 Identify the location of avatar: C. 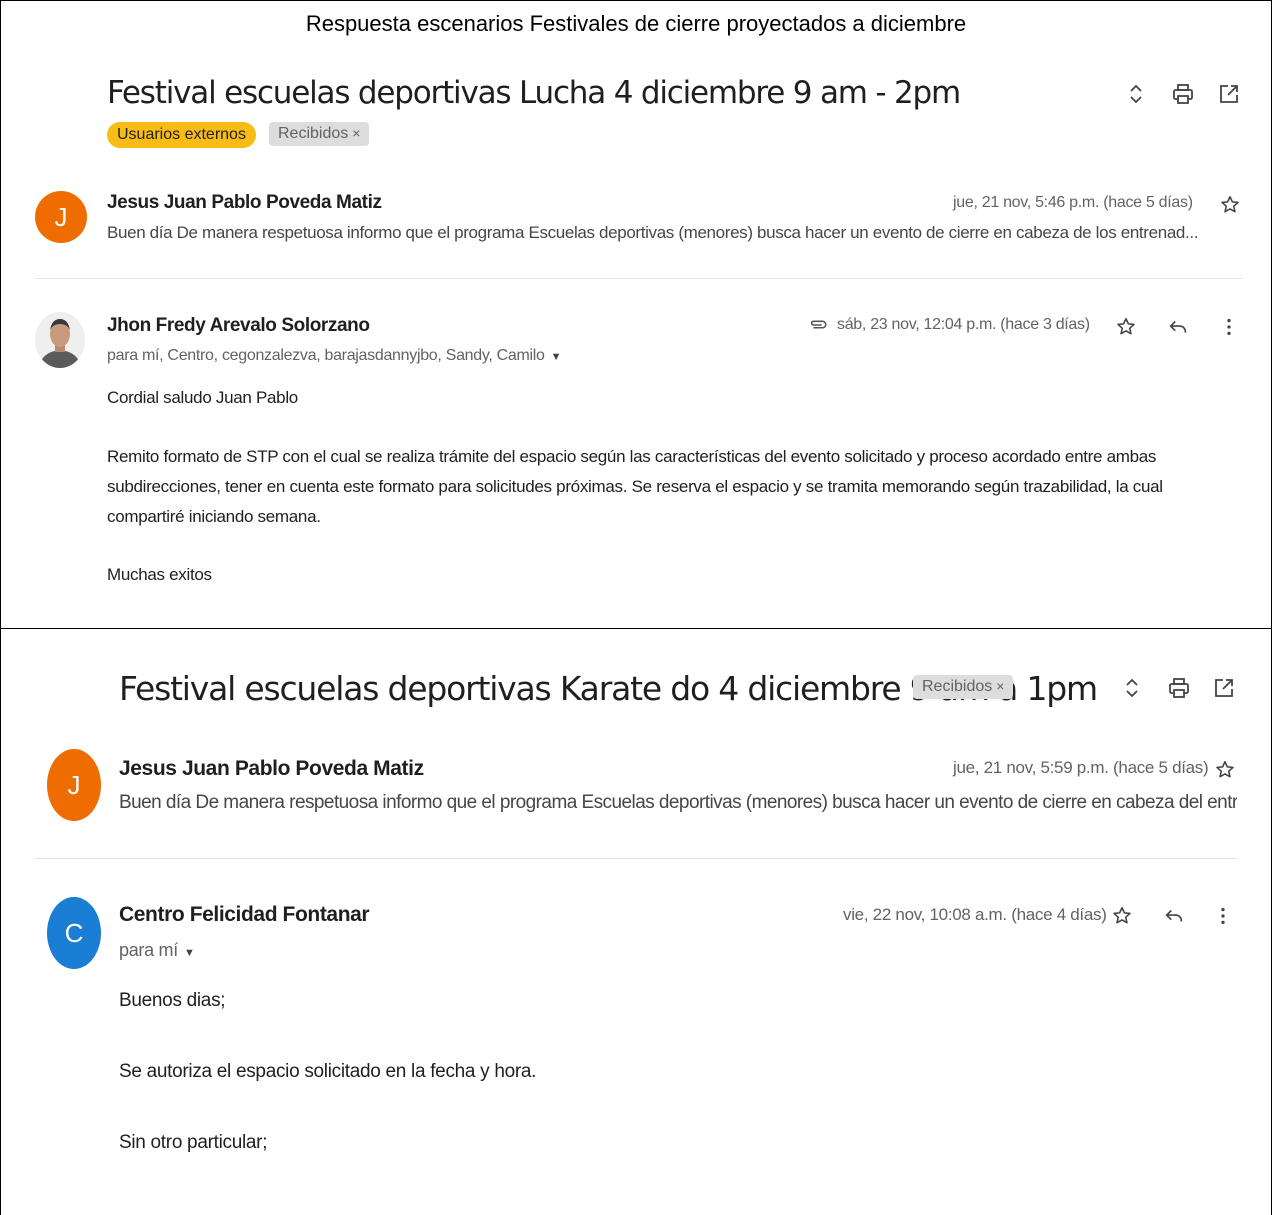
(74, 933).